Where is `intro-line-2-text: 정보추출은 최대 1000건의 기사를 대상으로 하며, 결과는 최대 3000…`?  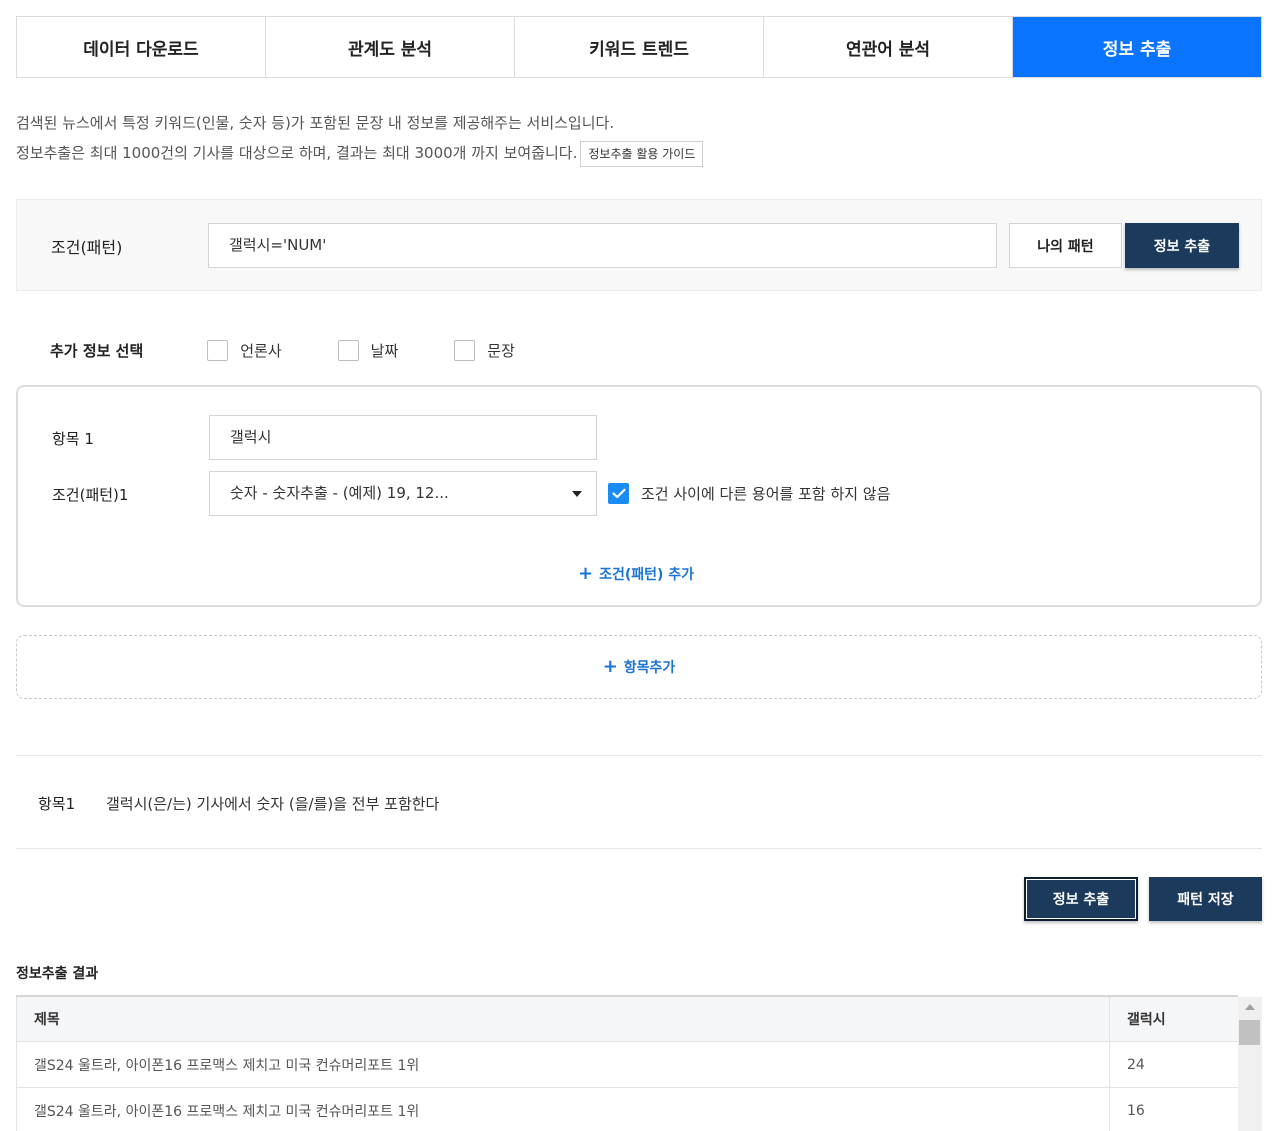
intro-line-2-text: 정보추출은 최대 1000건의 기사를 대상으로 하며, 결과는 최대 3000… is located at coordinates (297, 153).